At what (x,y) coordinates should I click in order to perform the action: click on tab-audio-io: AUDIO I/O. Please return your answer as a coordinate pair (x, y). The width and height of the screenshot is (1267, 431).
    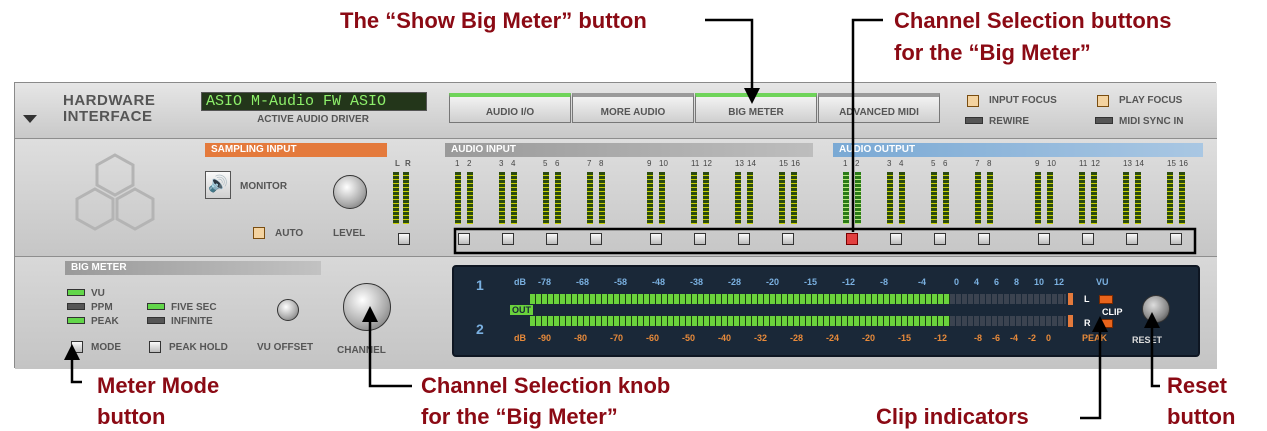
    Looking at the image, I should click on (510, 108).